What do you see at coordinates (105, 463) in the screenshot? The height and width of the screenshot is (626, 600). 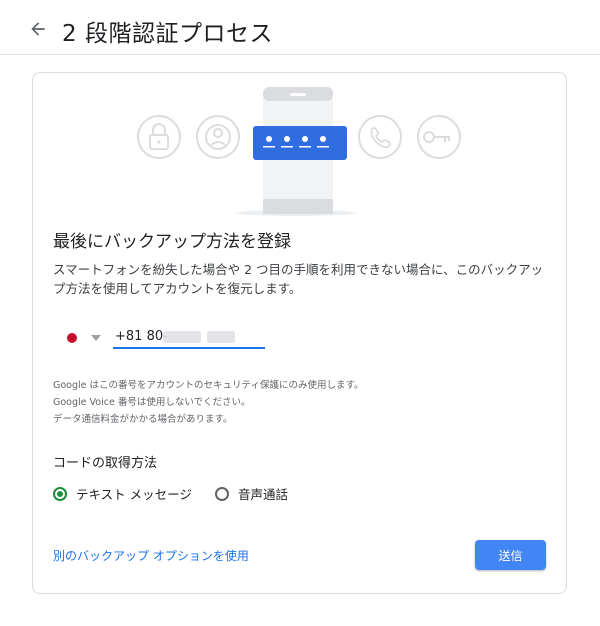 I see `code-method-title: コードの取得方法` at bounding box center [105, 463].